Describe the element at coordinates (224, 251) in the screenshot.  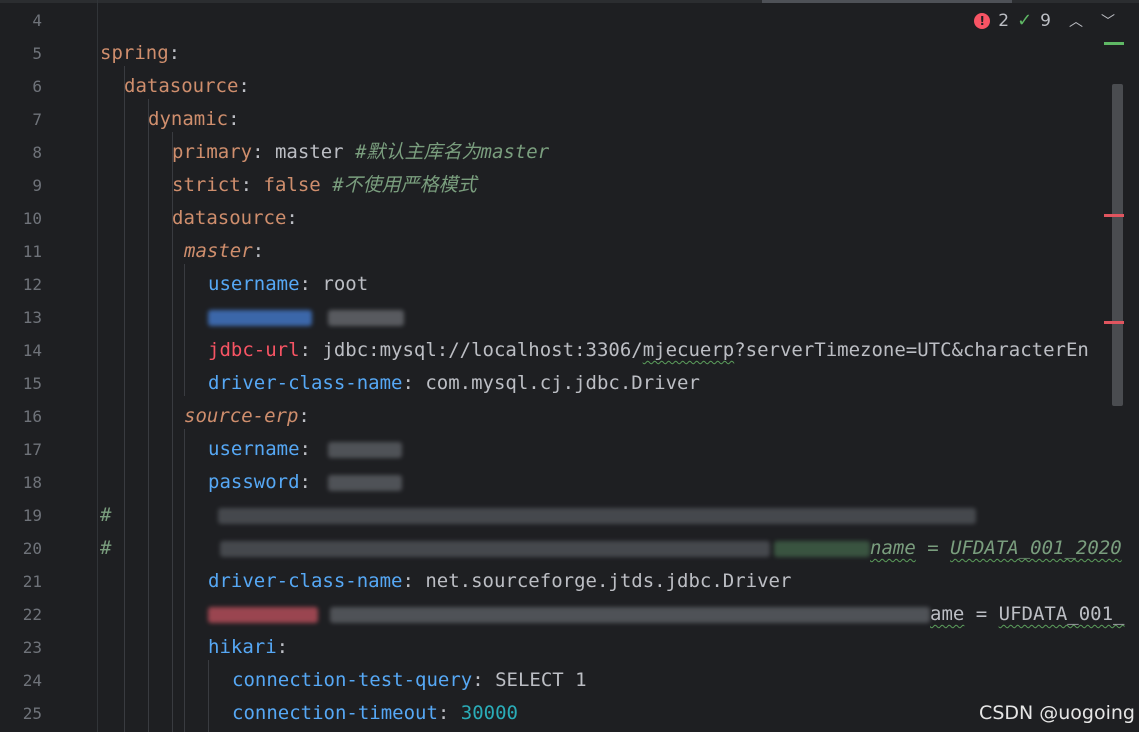
I see `yaml-line: master:` at that location.